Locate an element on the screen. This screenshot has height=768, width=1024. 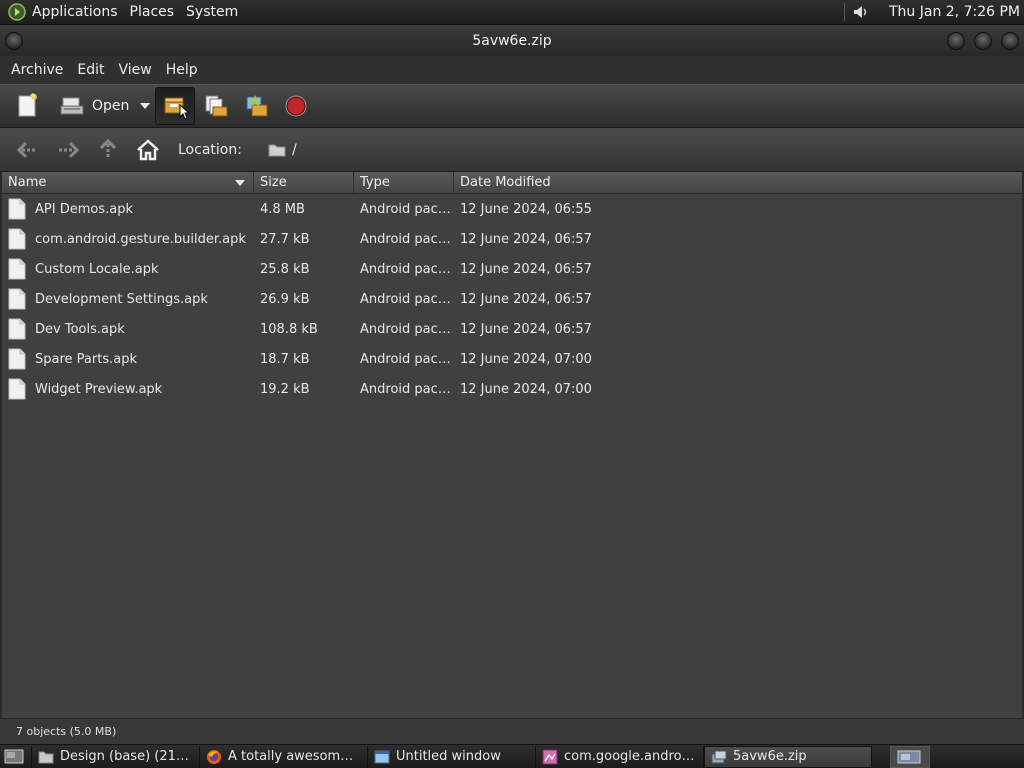
file-name-cell: Widget Preview.apk is located at coordinates (128, 389).